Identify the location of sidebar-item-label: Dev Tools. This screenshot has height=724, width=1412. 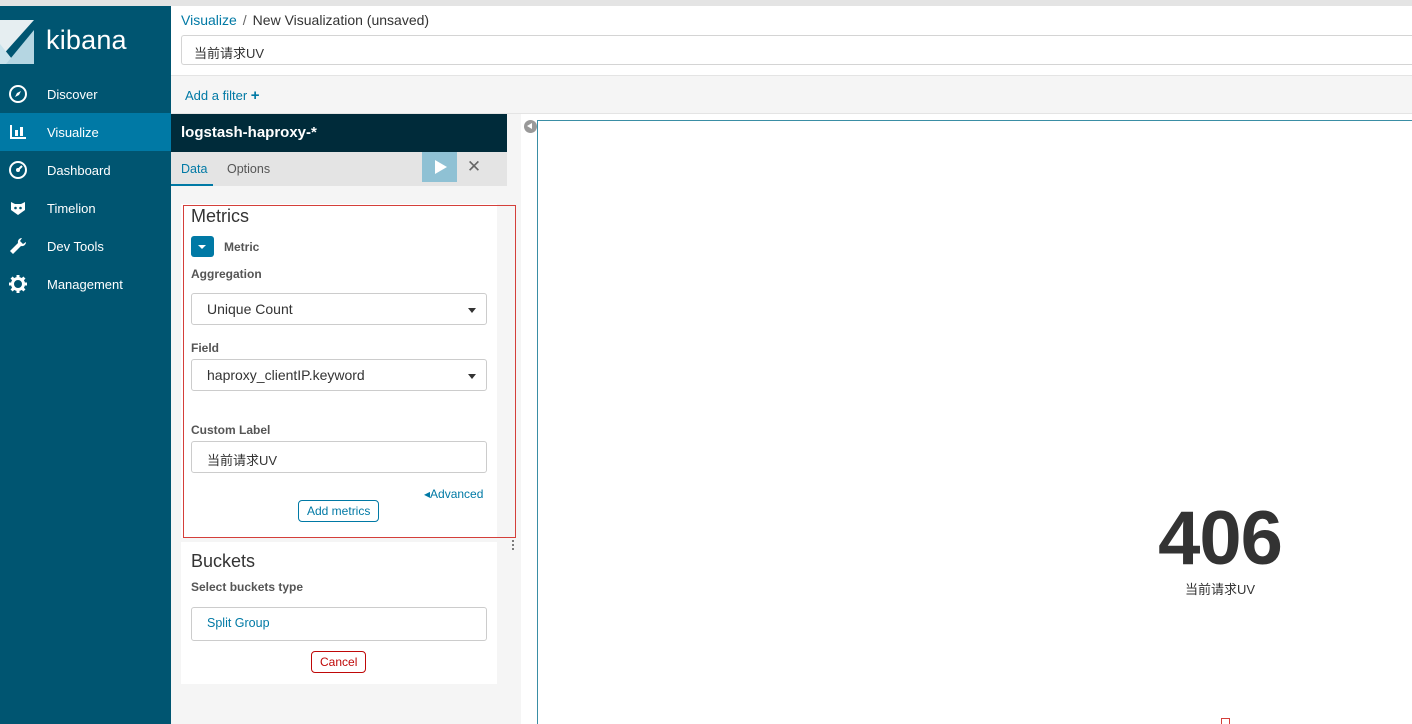
(75, 246).